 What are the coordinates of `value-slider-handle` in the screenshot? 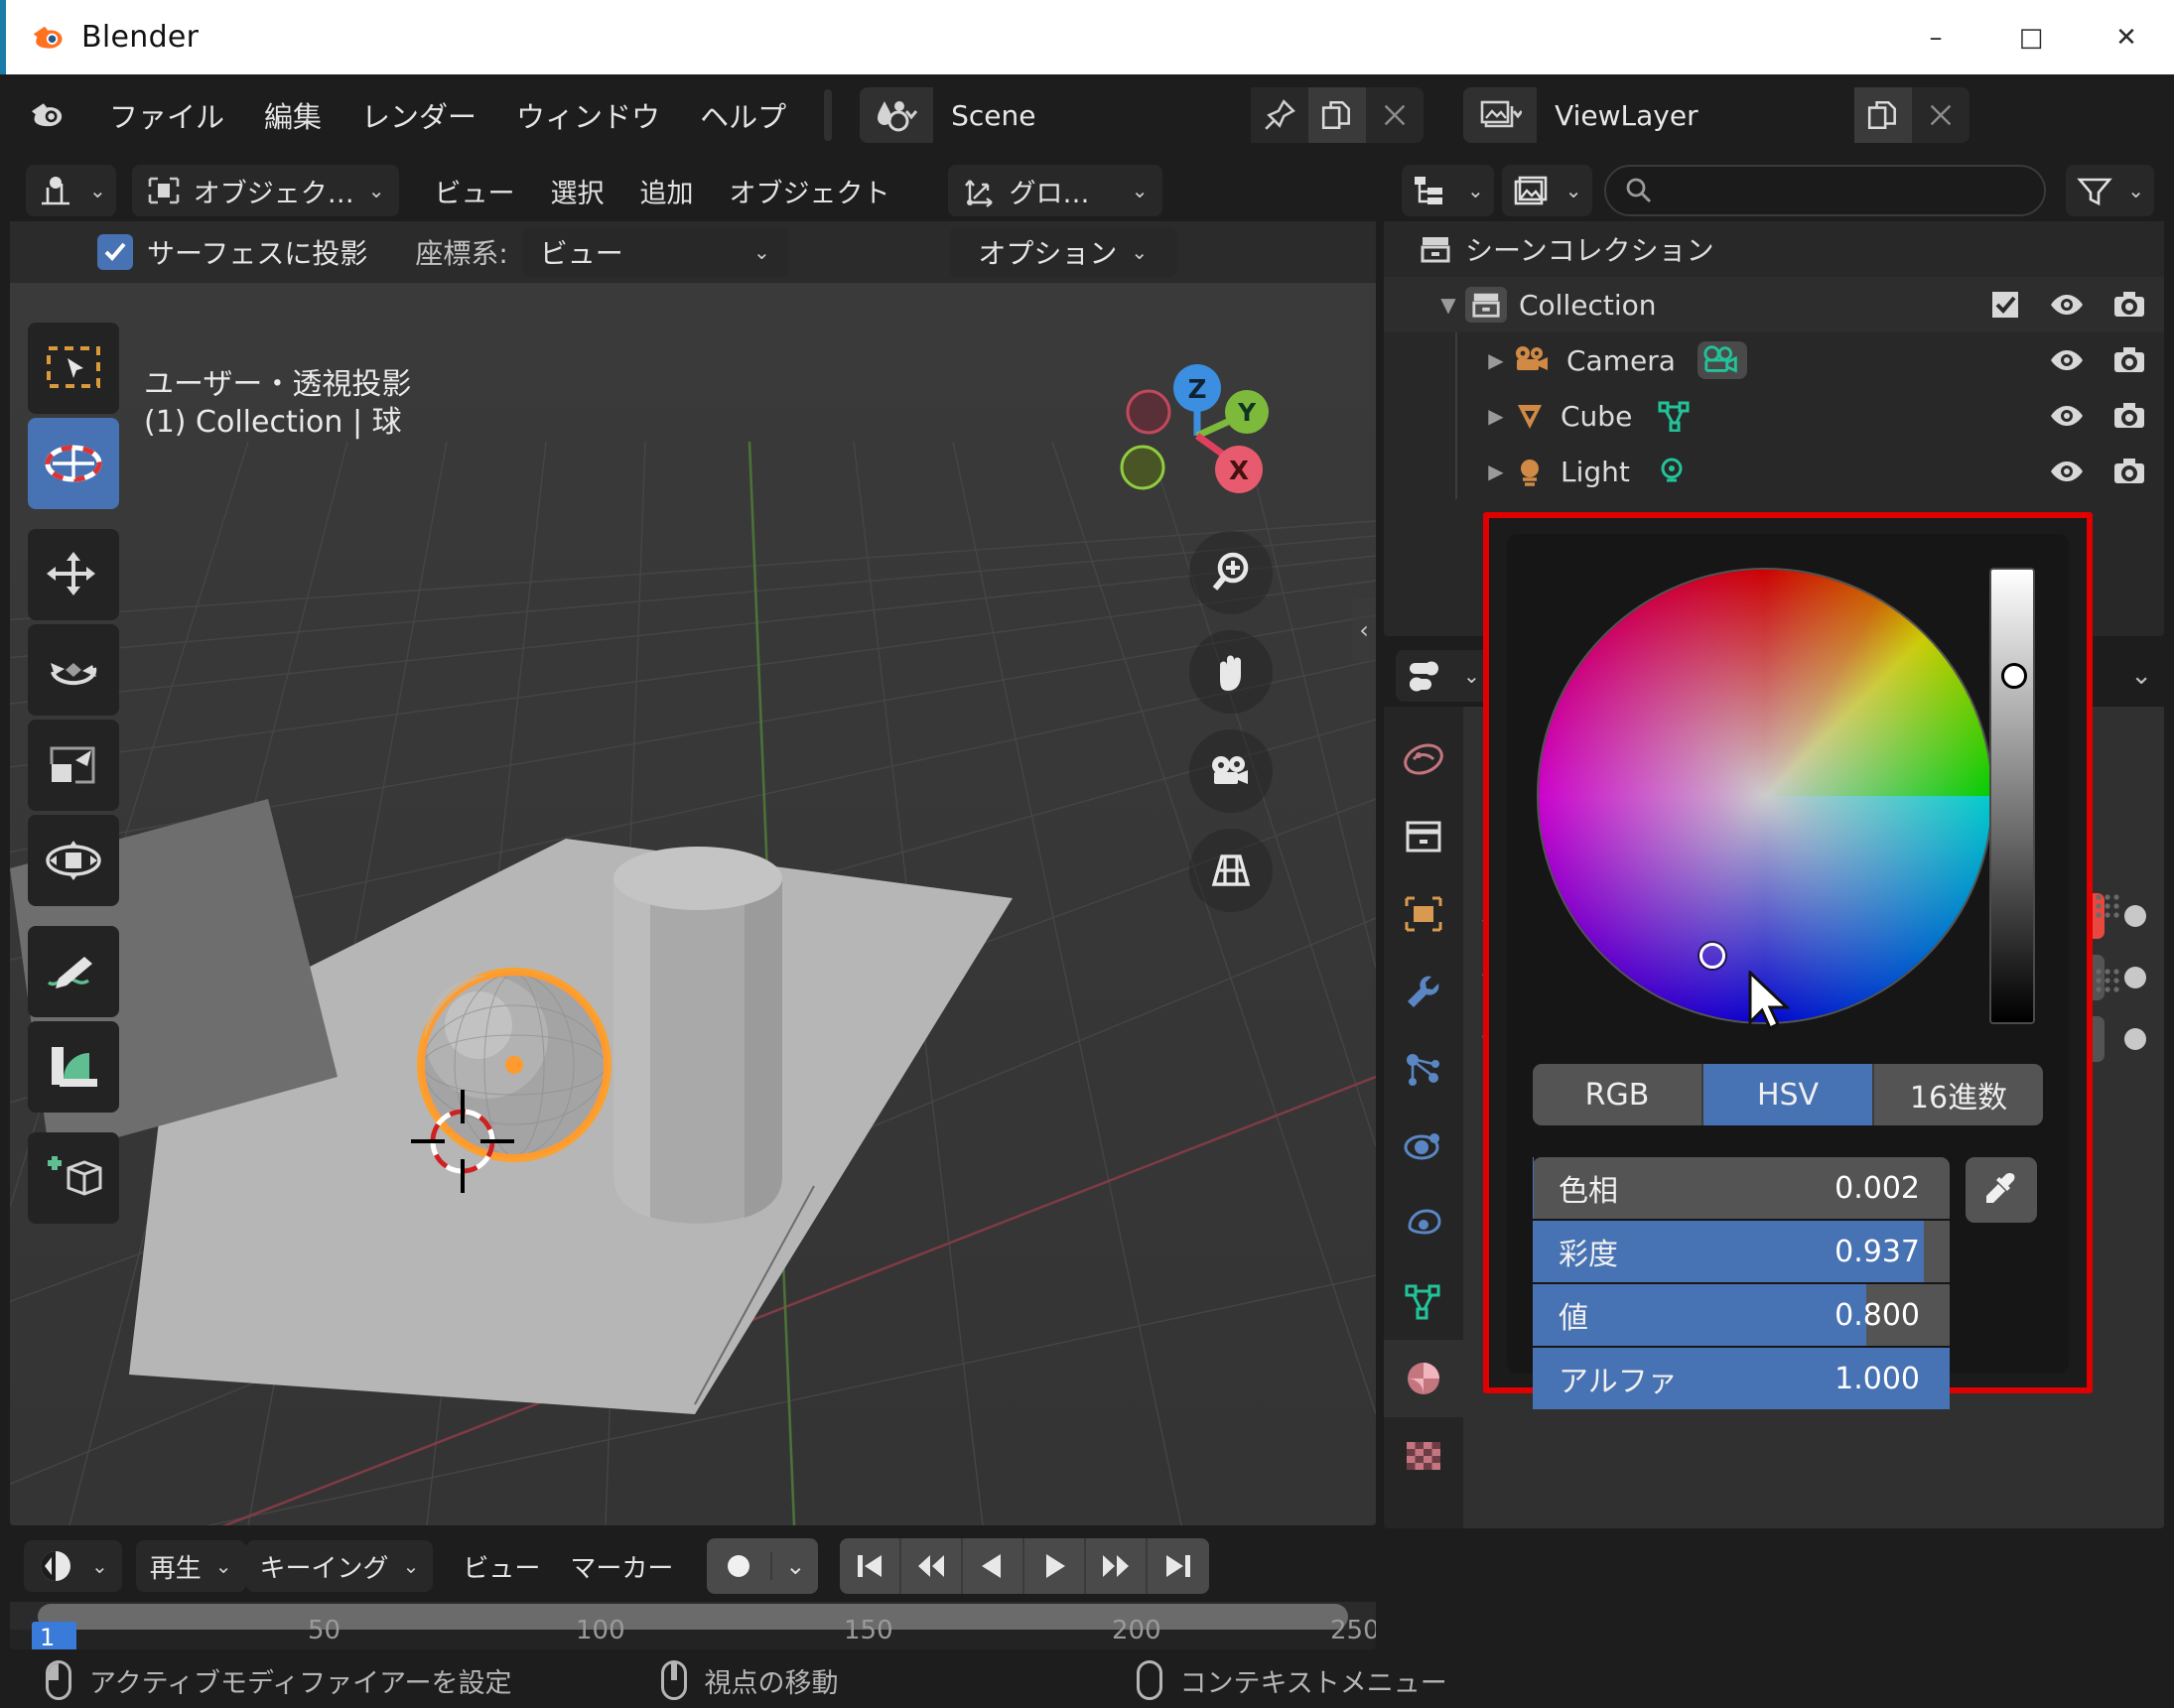 It's located at (2014, 676).